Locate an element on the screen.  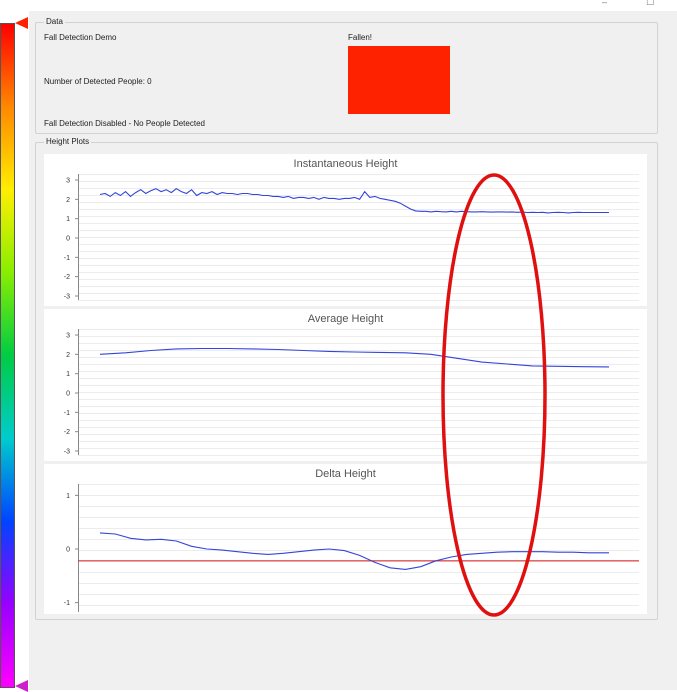
window-controls: – ☐ is located at coordinates (638, 4).